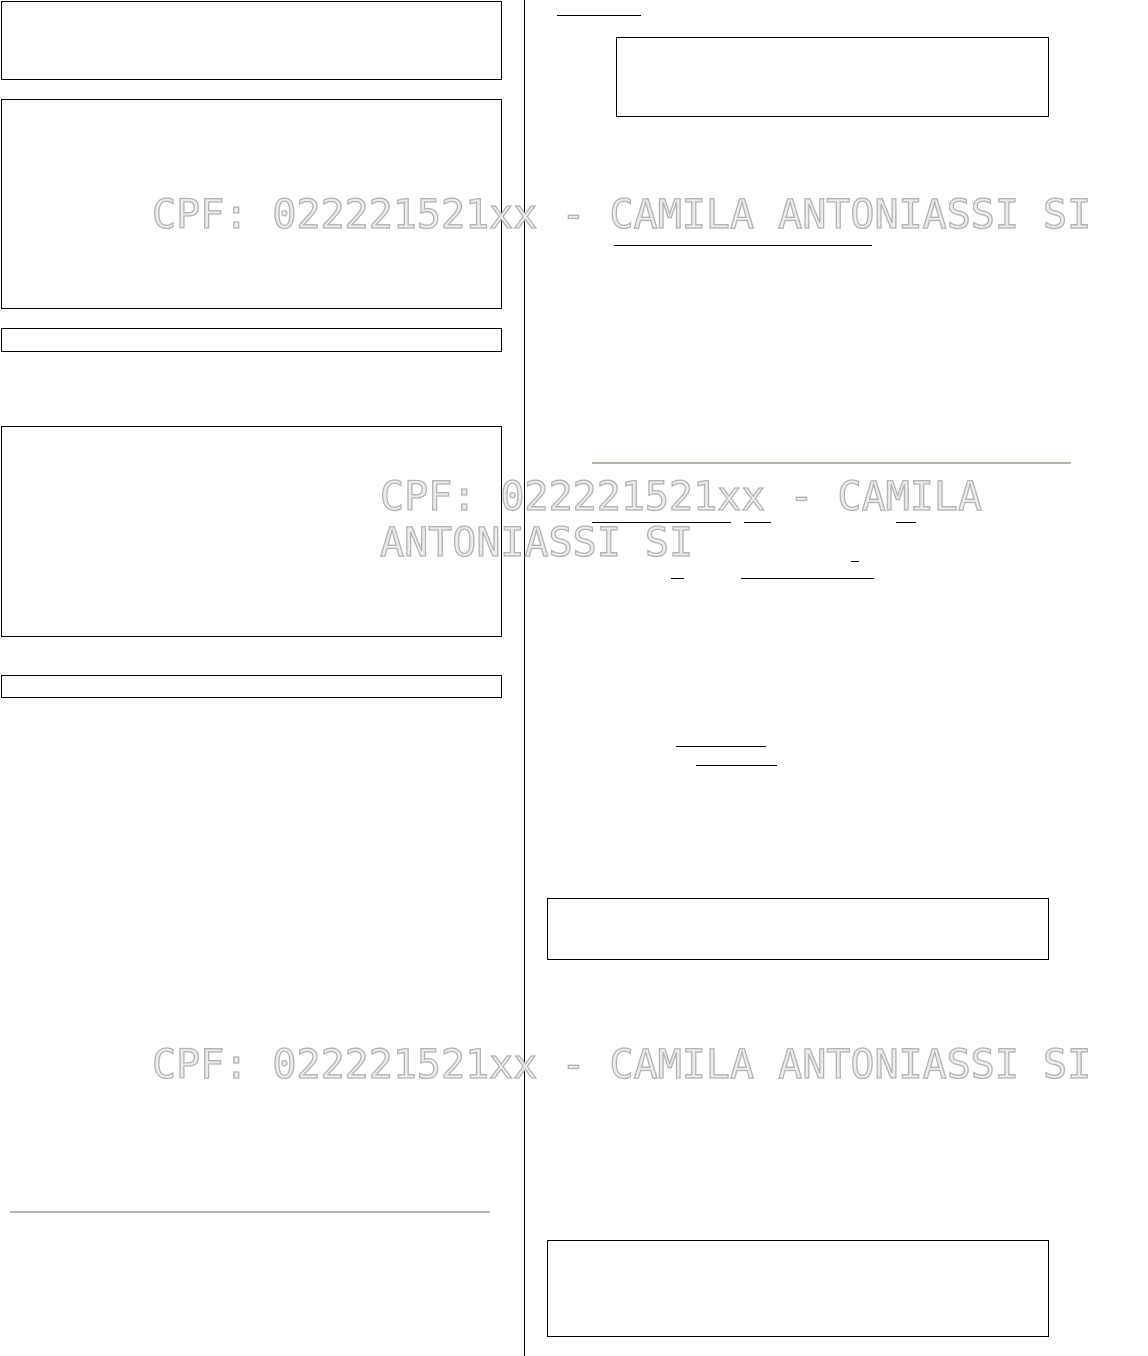  Describe the element at coordinates (524, 678) in the screenshot. I see `column-divider` at that location.